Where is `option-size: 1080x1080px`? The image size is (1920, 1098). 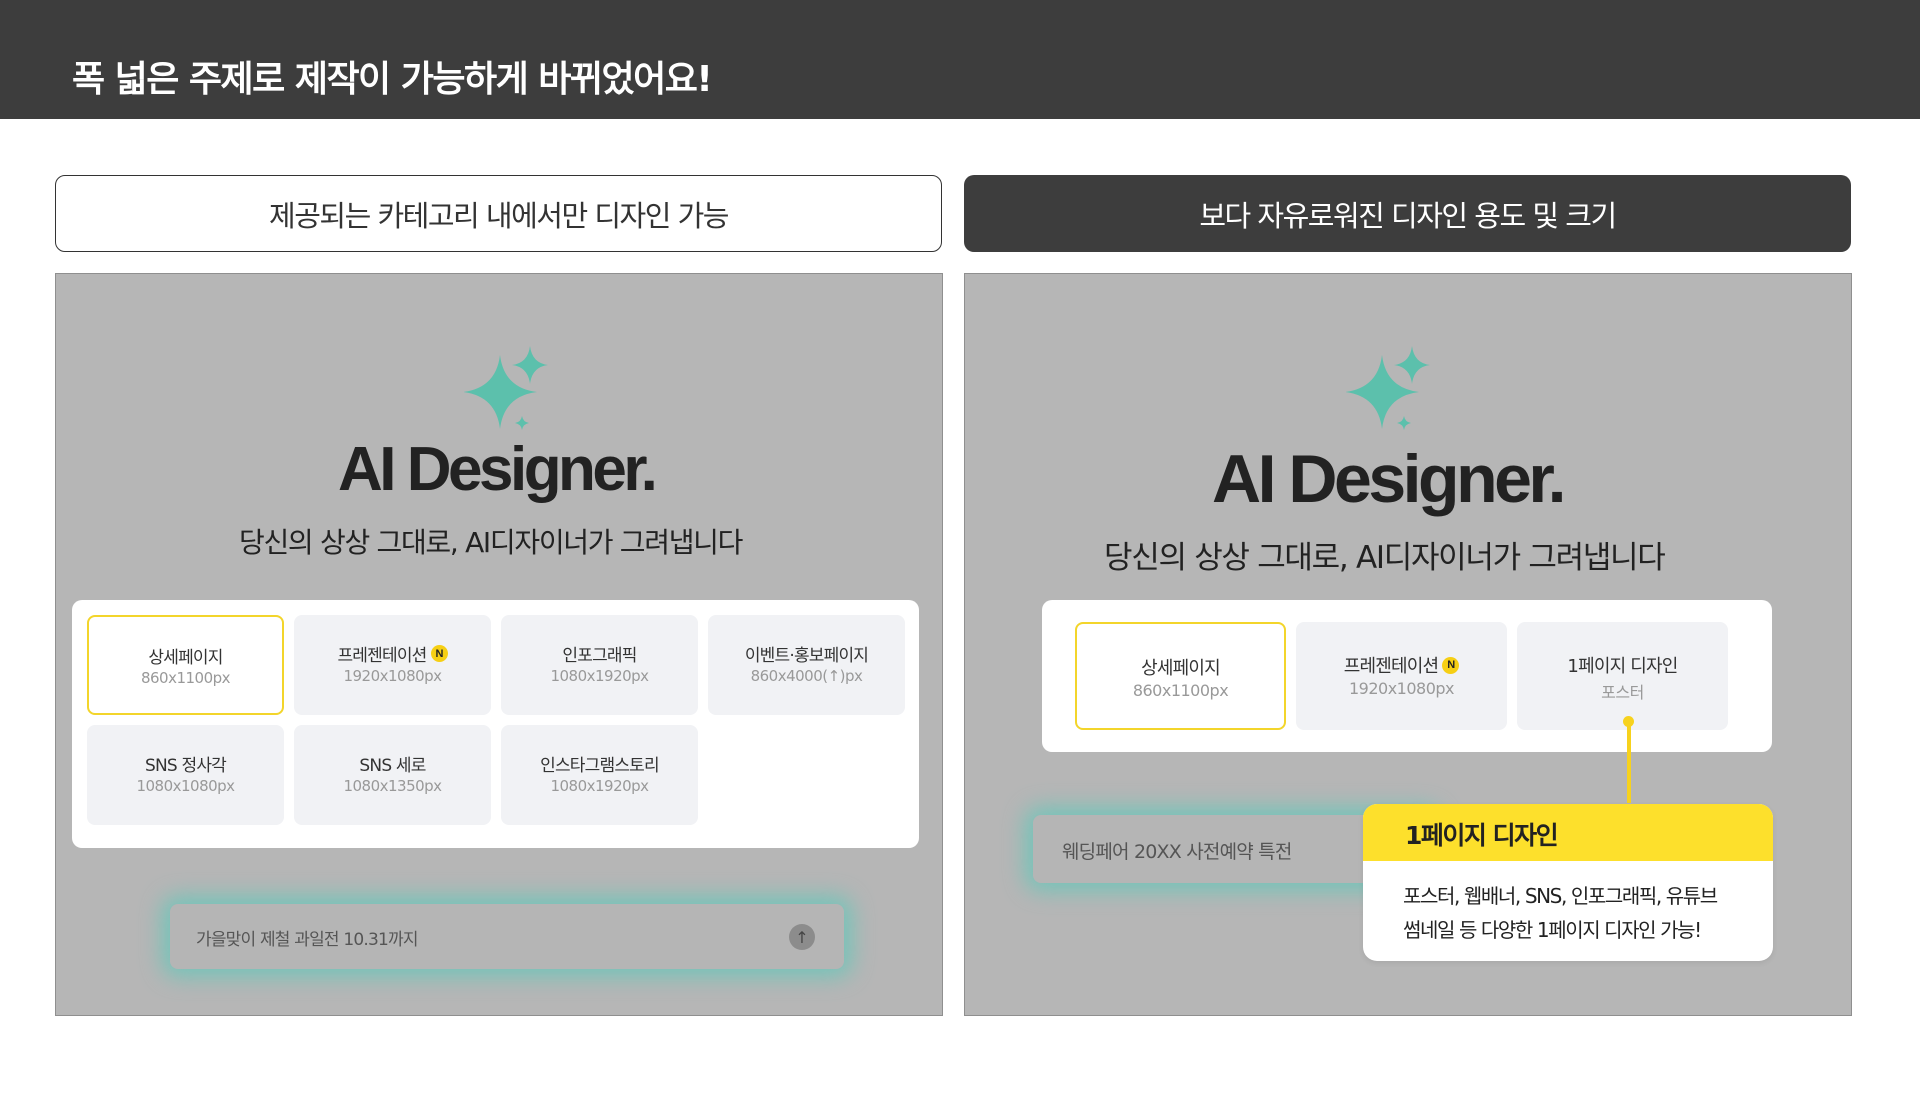
option-size: 1080x1080px is located at coordinates (185, 786).